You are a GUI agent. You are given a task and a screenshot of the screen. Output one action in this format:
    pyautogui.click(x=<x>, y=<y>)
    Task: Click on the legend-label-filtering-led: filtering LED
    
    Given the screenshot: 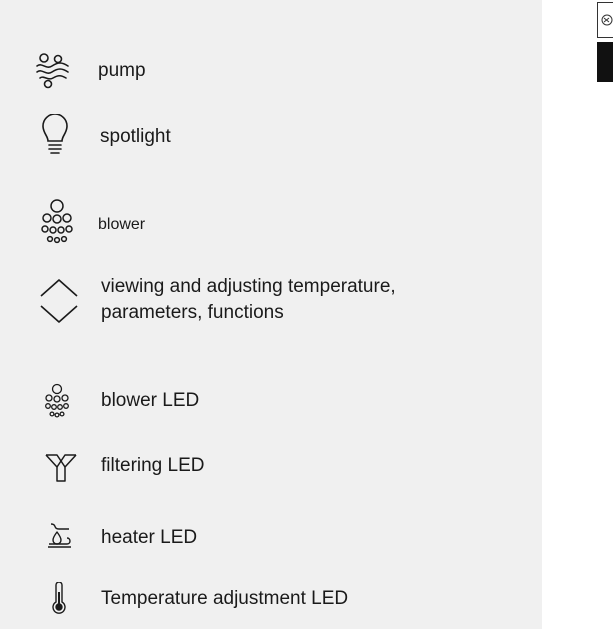 What is the action you would take?
    pyautogui.click(x=153, y=465)
    